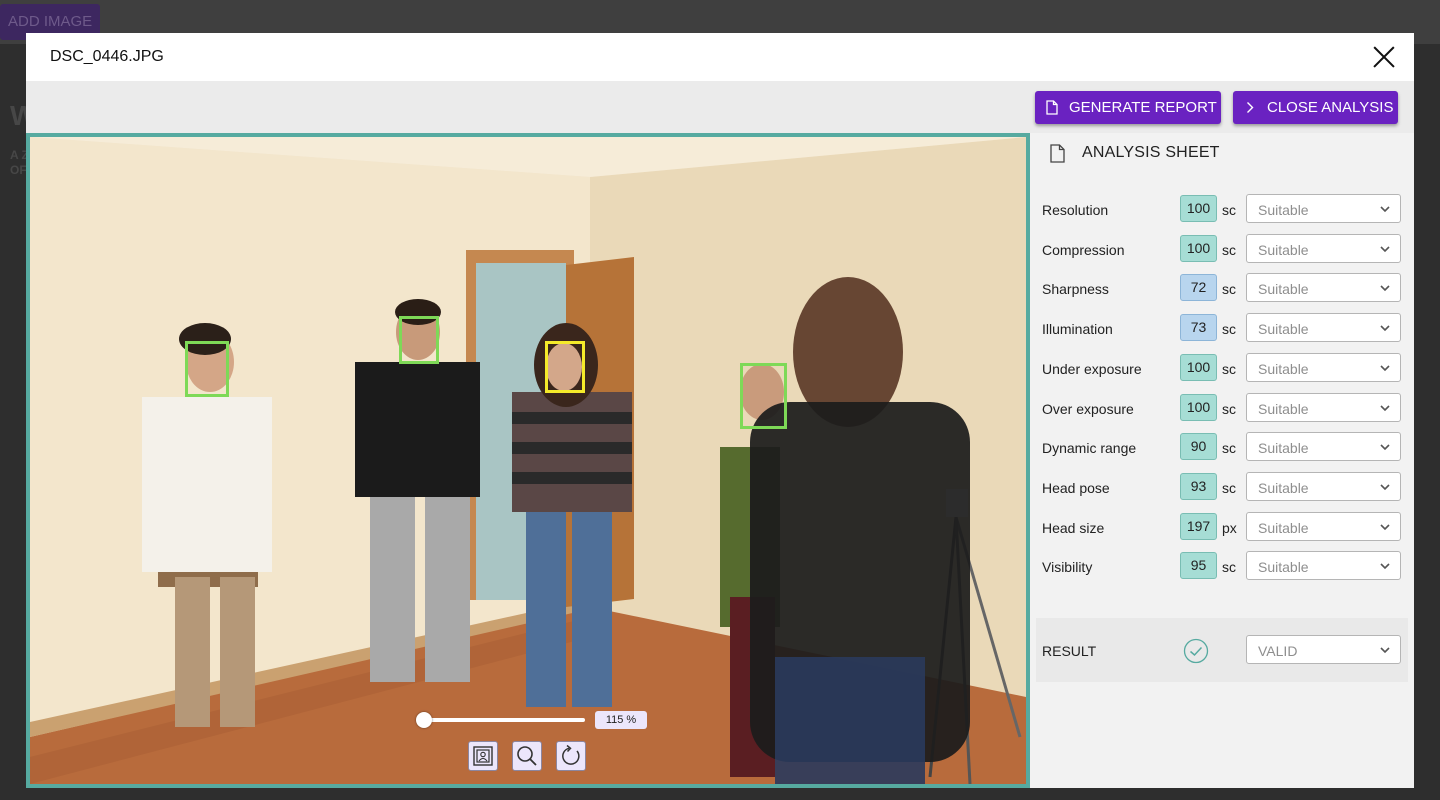 The image size is (1440, 800). What do you see at coordinates (1384, 57) in the screenshot?
I see `close-icon` at bounding box center [1384, 57].